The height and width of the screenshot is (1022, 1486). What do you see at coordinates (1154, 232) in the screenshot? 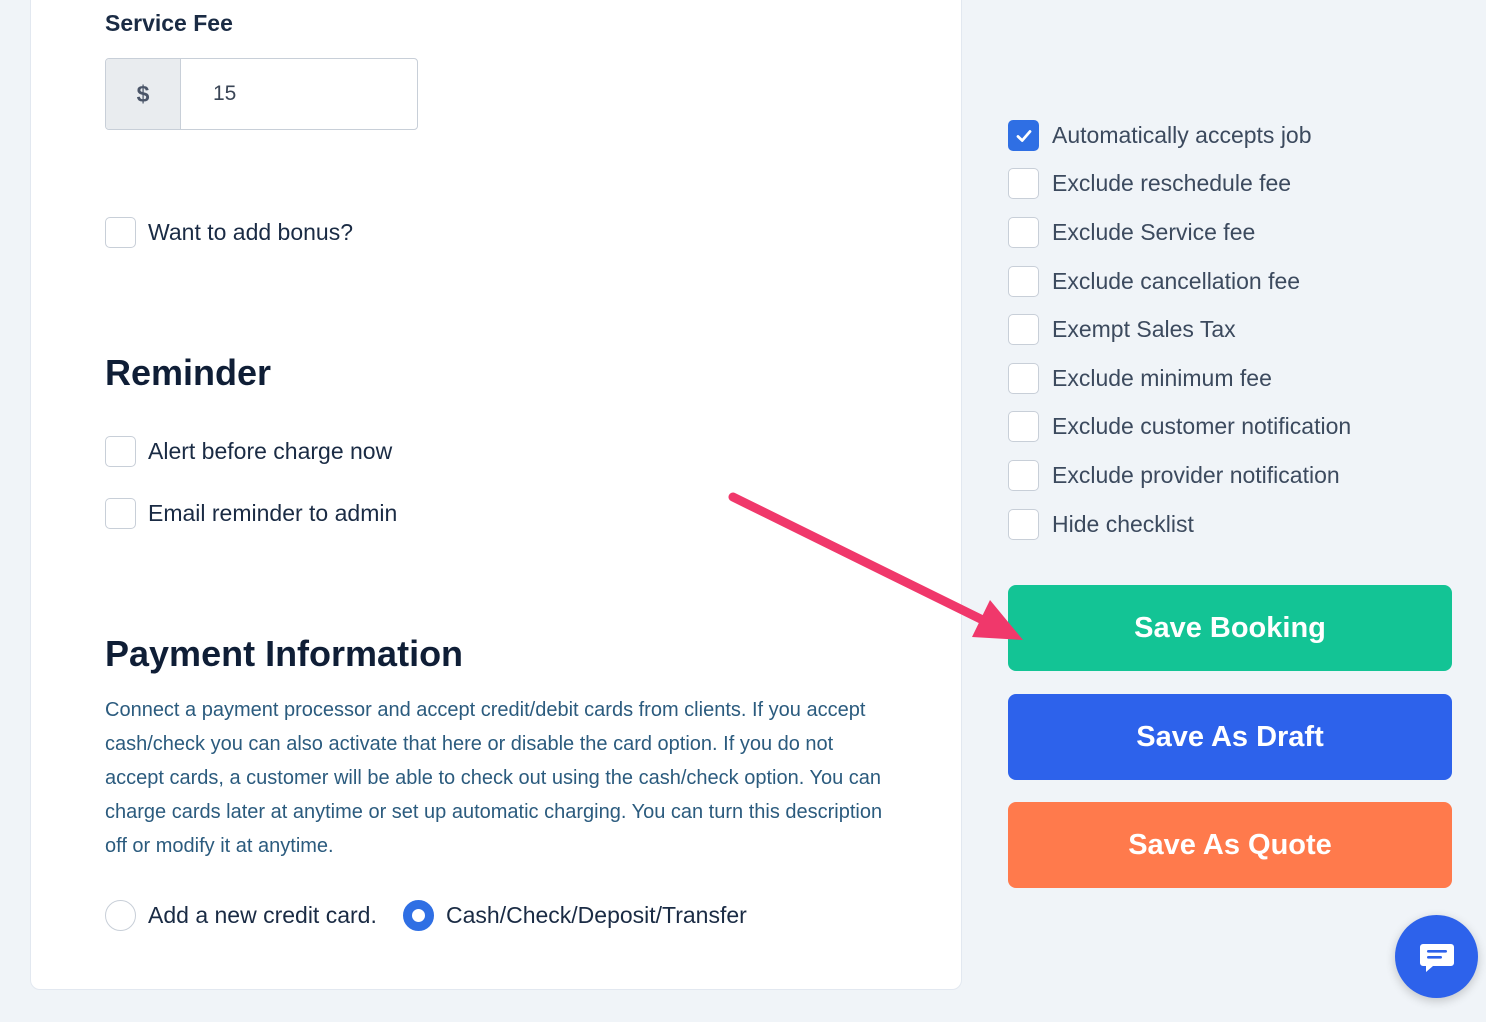
I see `exclude-service-fee-label: Exclude Service fee` at bounding box center [1154, 232].